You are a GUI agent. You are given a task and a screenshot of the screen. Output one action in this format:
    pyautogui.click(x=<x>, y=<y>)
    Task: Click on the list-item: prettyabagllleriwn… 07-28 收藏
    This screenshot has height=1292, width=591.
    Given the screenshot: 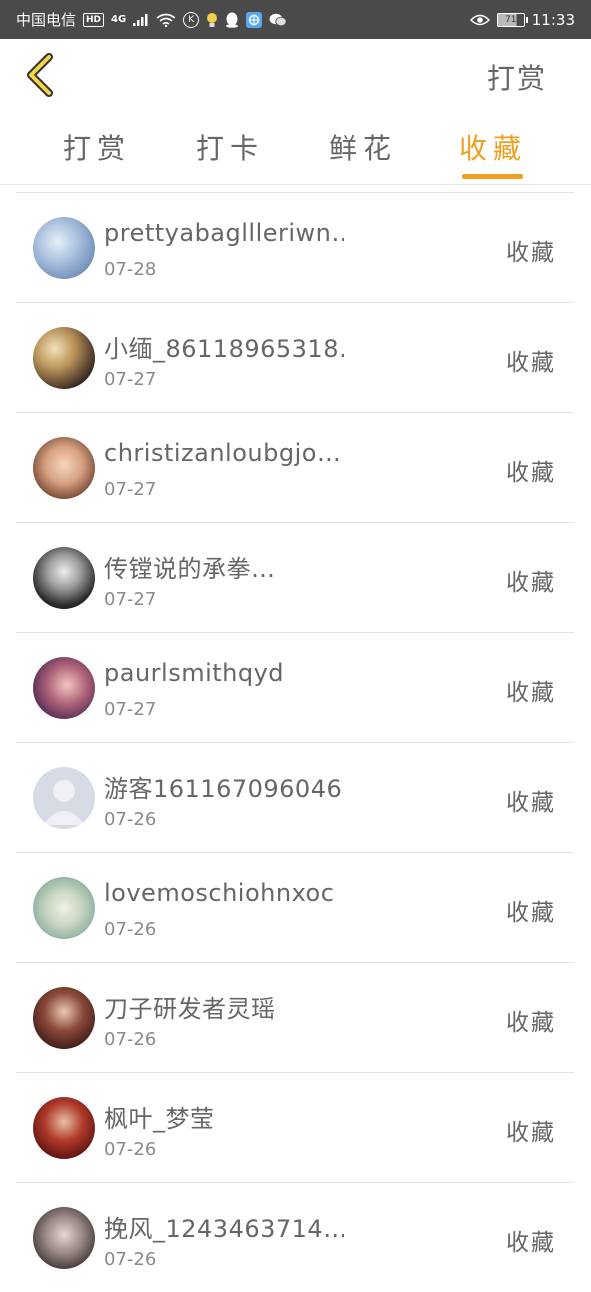 What is the action you would take?
    pyautogui.click(x=295, y=247)
    